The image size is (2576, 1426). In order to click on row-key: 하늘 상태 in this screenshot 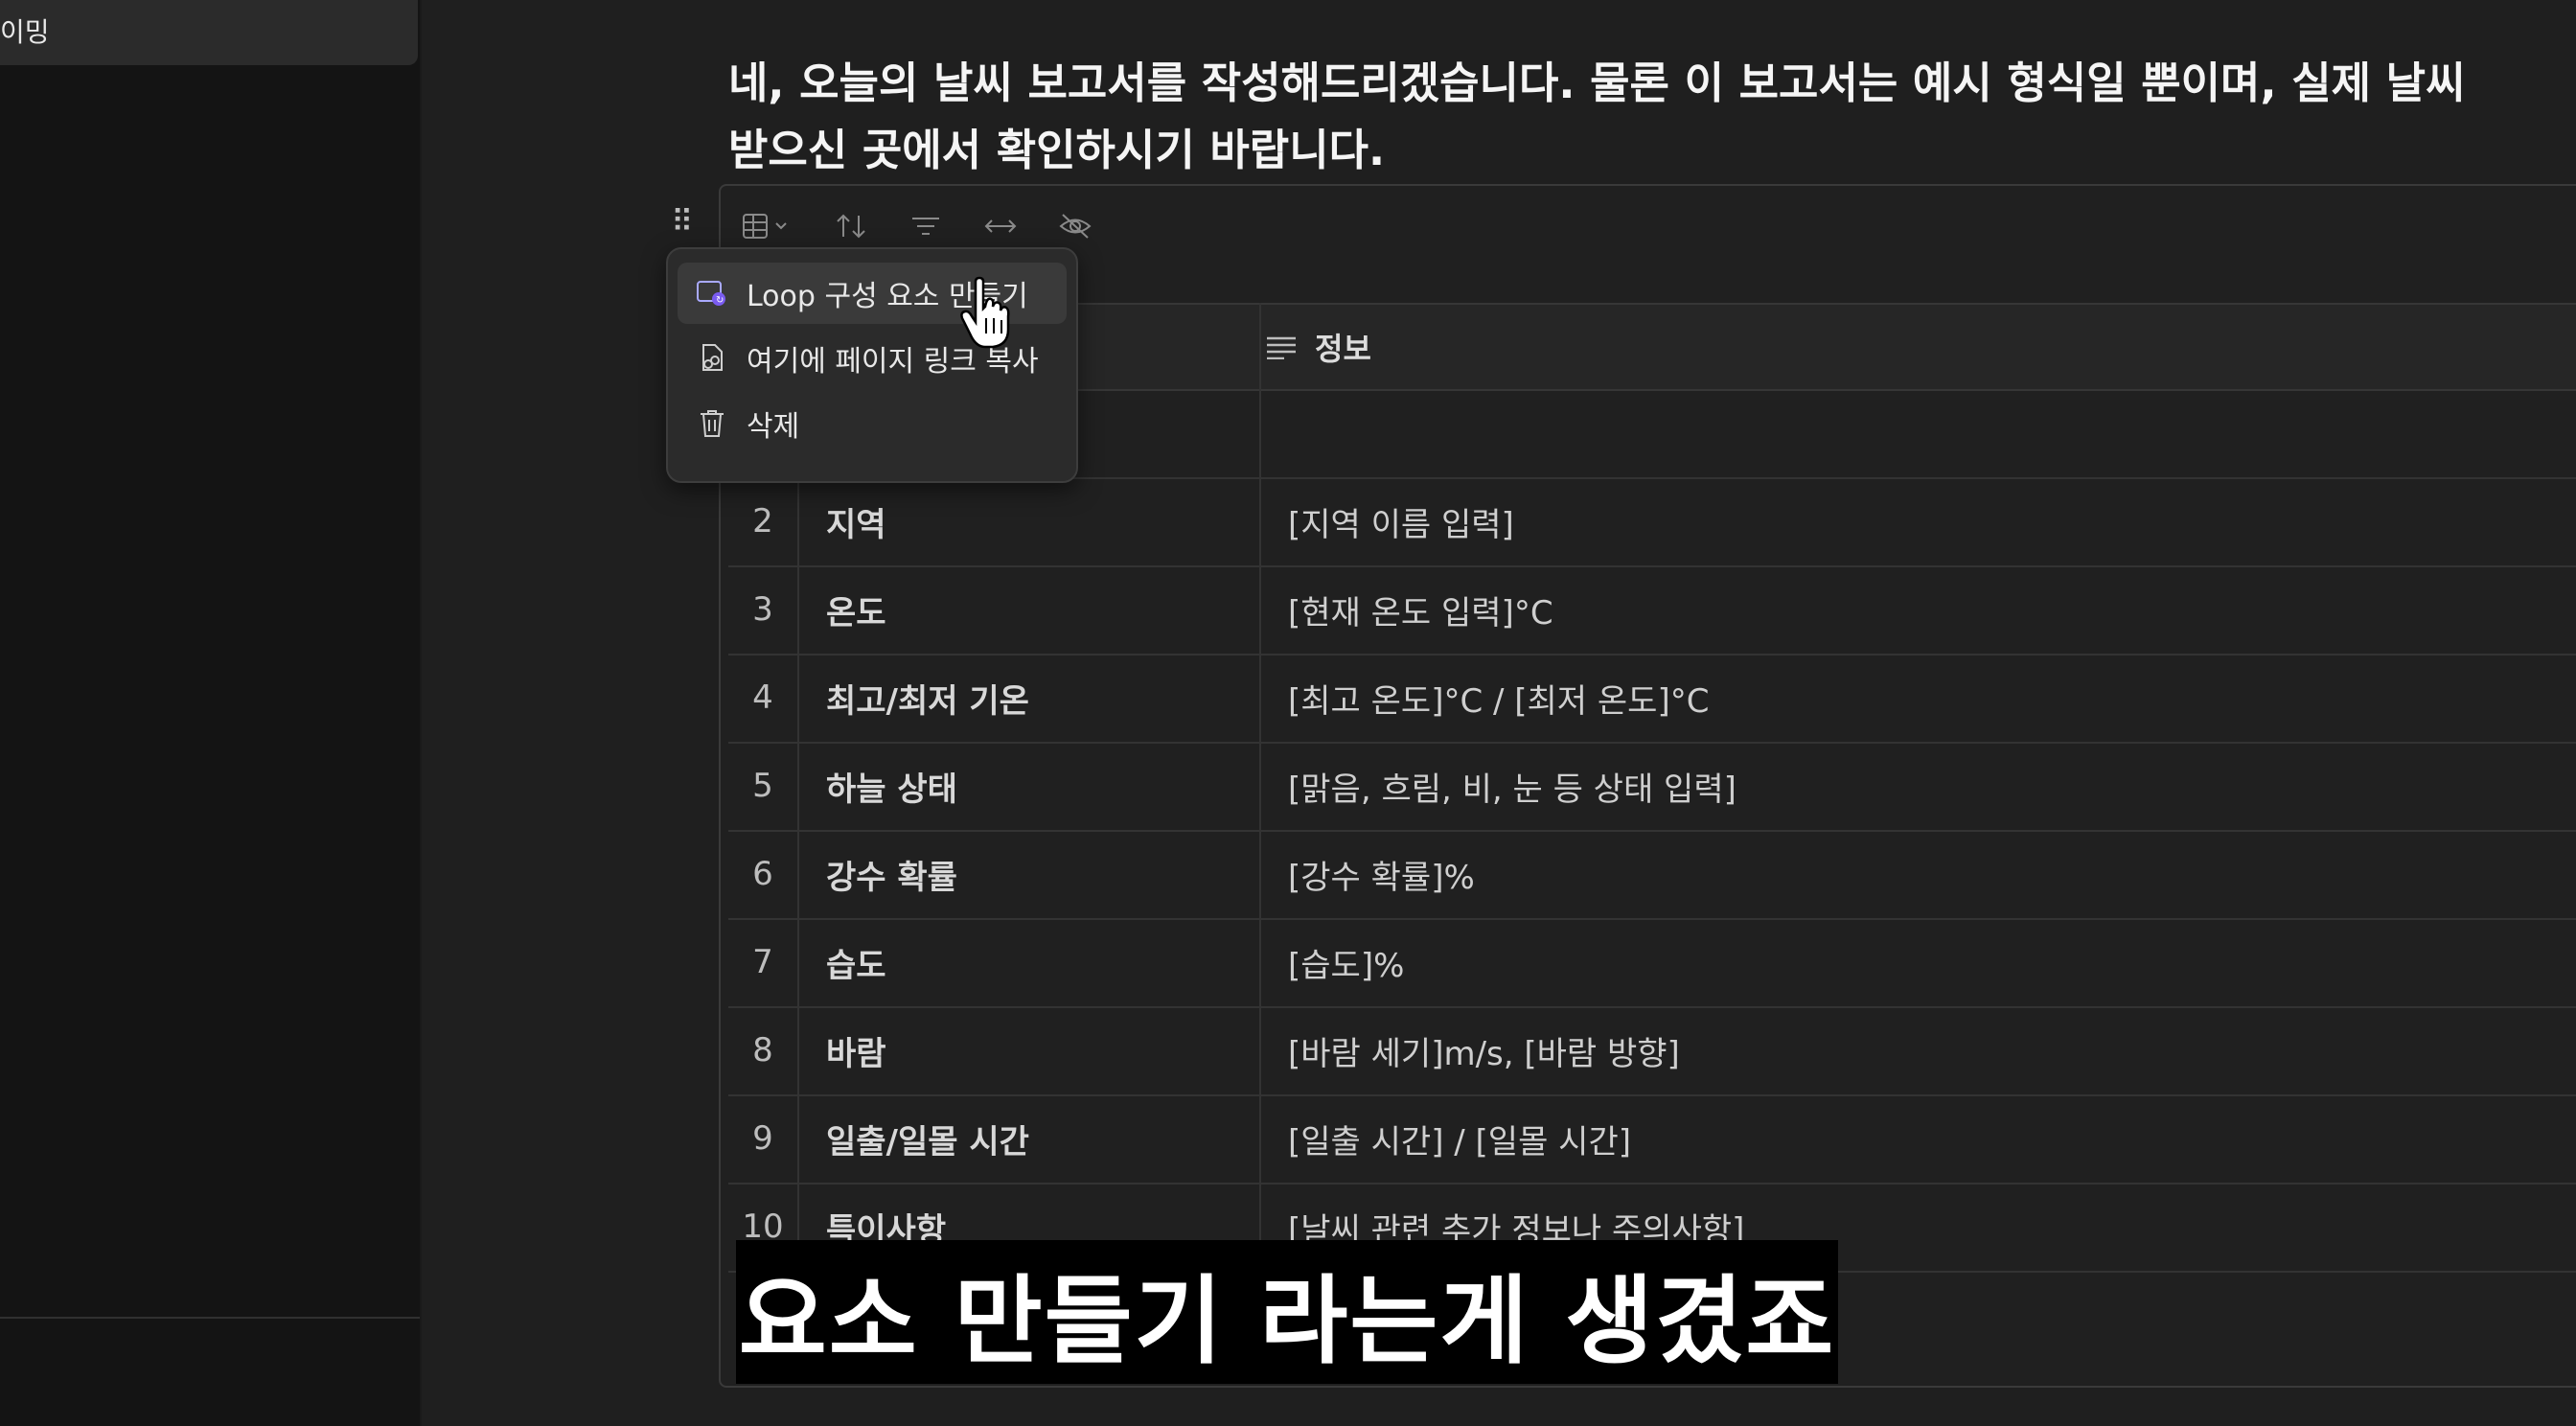, I will do `click(891, 786)`.